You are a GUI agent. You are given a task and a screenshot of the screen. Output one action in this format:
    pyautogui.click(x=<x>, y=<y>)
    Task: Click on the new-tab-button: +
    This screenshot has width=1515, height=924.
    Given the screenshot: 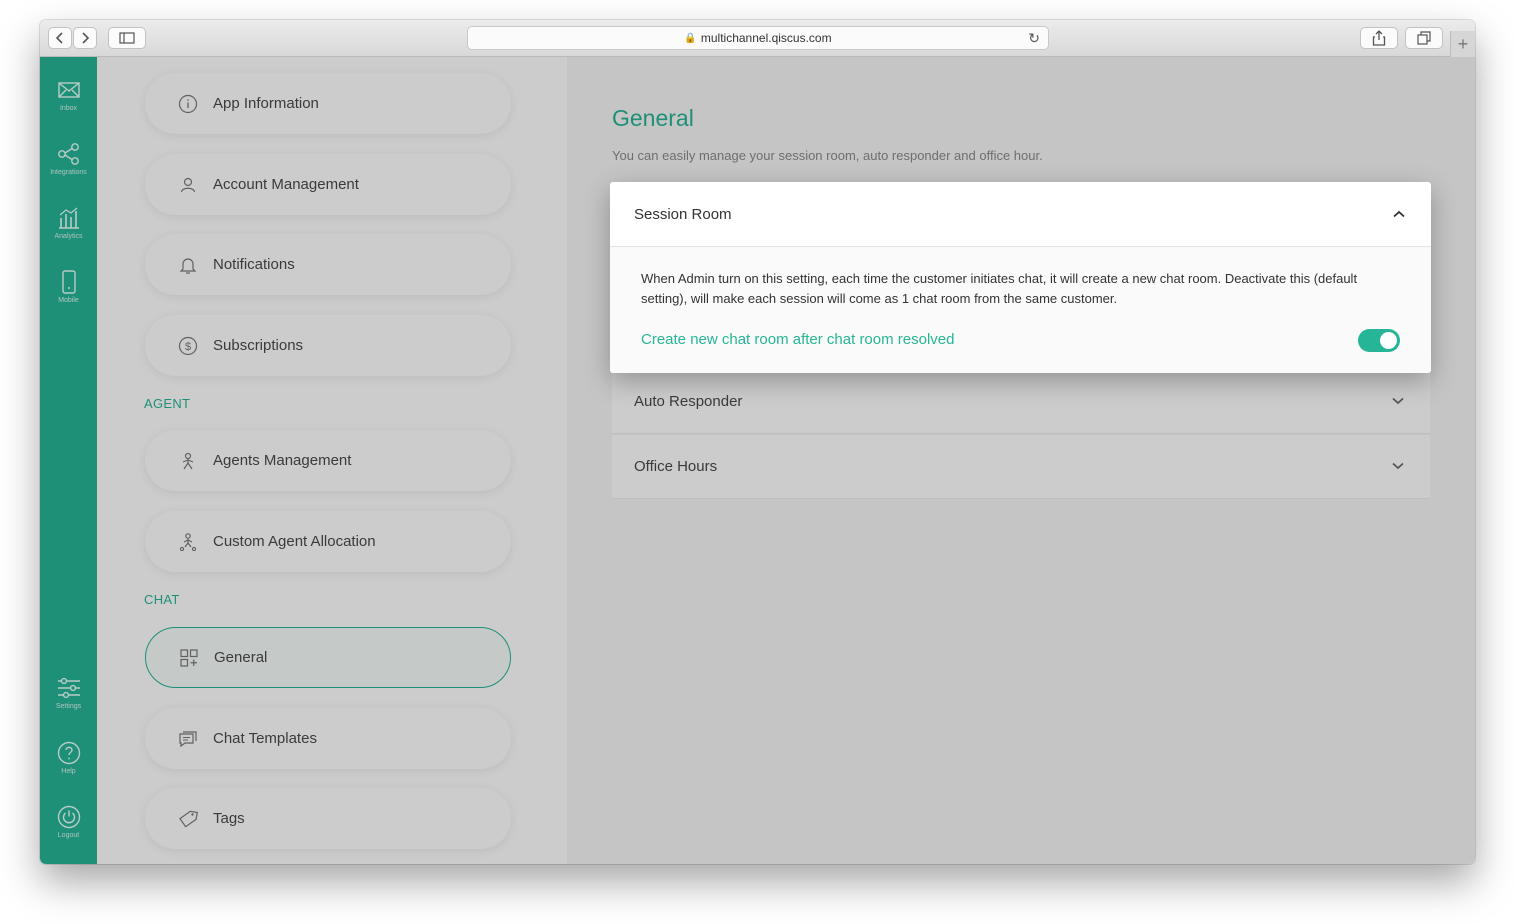 What is the action you would take?
    pyautogui.click(x=1462, y=44)
    